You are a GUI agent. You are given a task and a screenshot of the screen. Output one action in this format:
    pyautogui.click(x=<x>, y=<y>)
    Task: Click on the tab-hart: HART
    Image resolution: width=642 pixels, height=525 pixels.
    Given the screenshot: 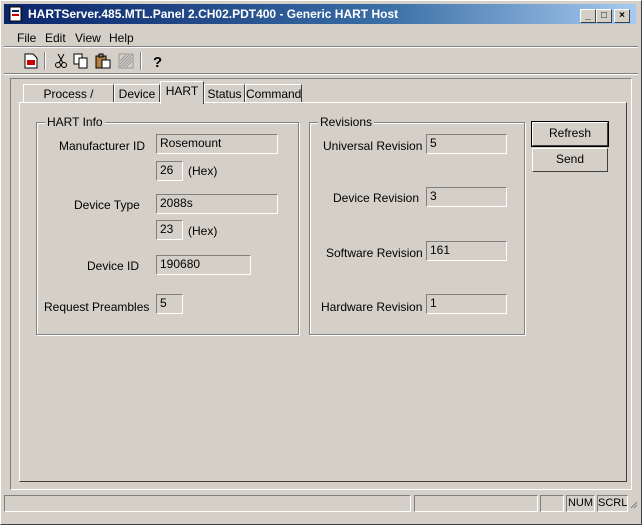 What is the action you would take?
    pyautogui.click(x=182, y=92)
    